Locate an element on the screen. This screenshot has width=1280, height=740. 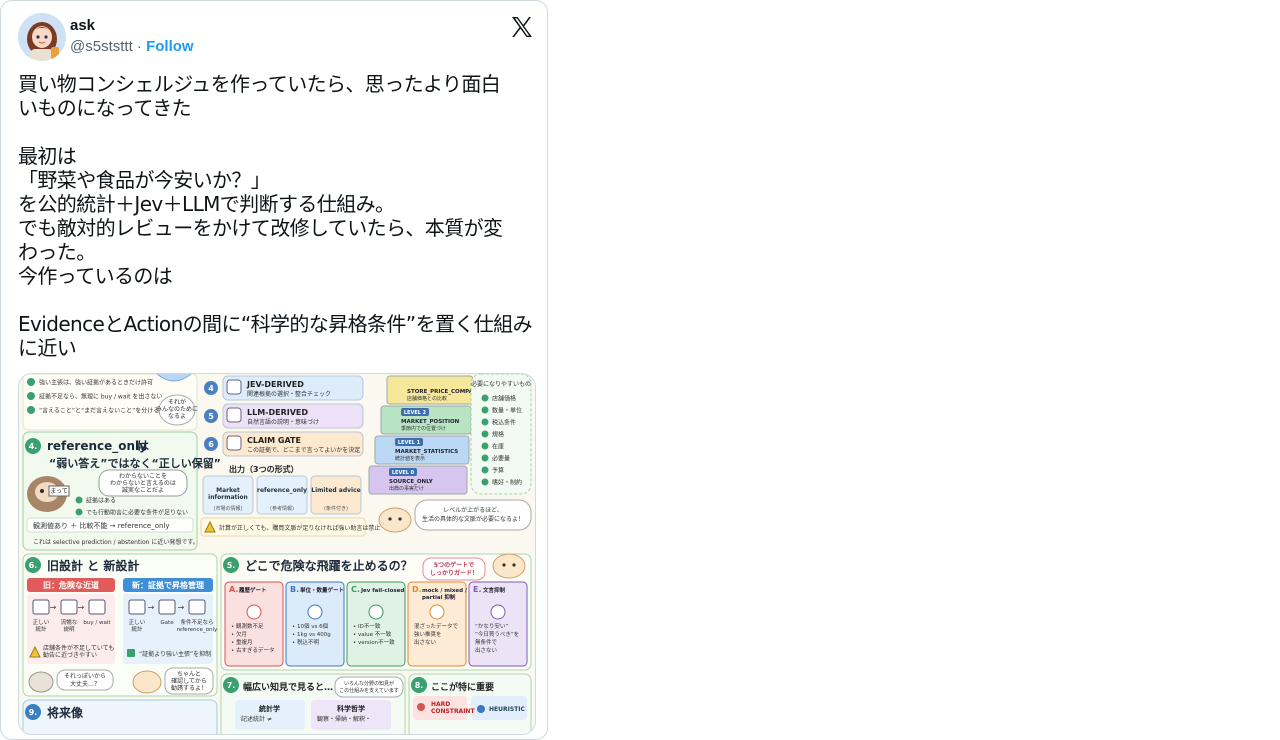
future-title: 将来像 is located at coordinates (65, 712).